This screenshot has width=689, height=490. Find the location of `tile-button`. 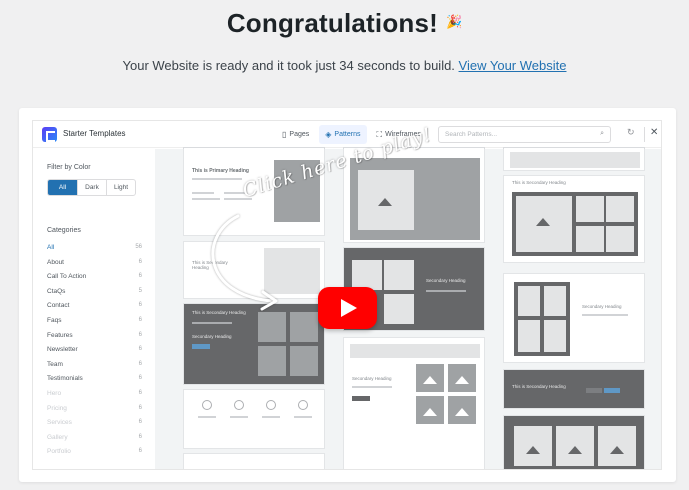

tile-button is located at coordinates (201, 346).